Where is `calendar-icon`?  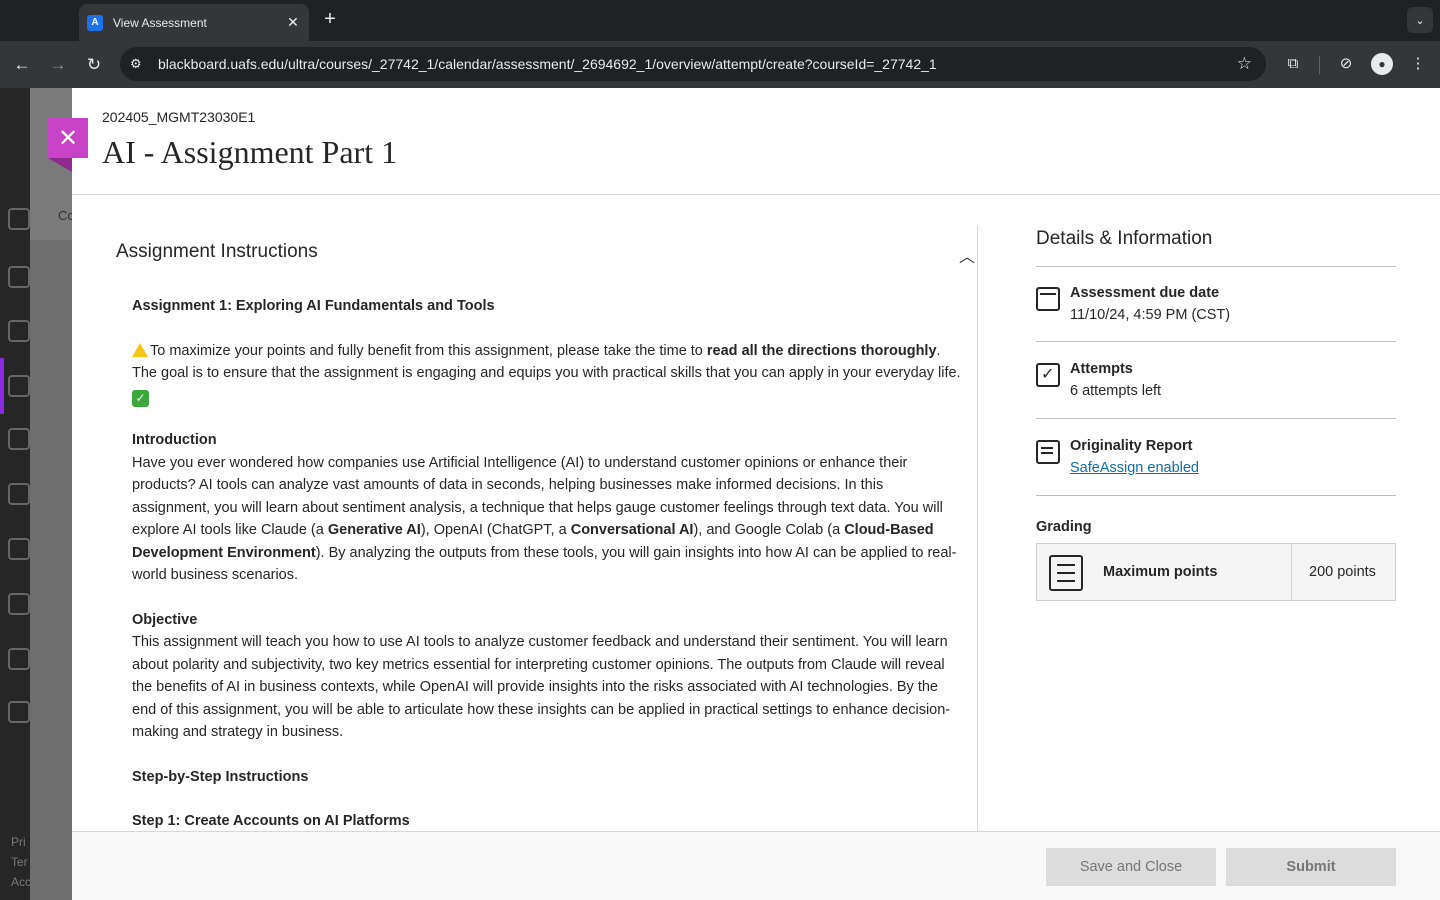
calendar-icon is located at coordinates (1048, 299).